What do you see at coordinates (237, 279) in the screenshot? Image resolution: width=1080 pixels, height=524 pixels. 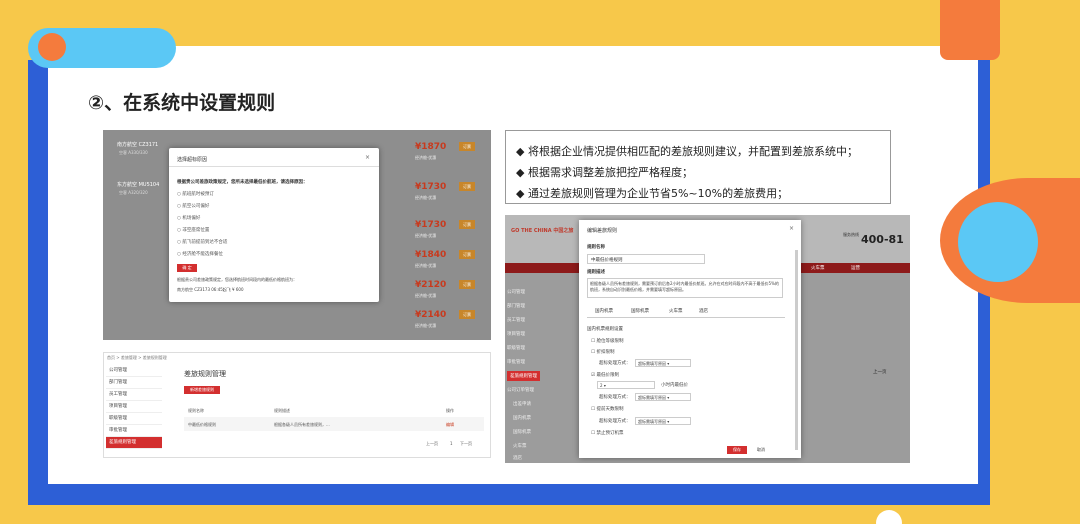 I see `lowest-fare-note: 根据贵公司差旅政策规定，您选择航班时间段内的最低价格航班为：` at bounding box center [237, 279].